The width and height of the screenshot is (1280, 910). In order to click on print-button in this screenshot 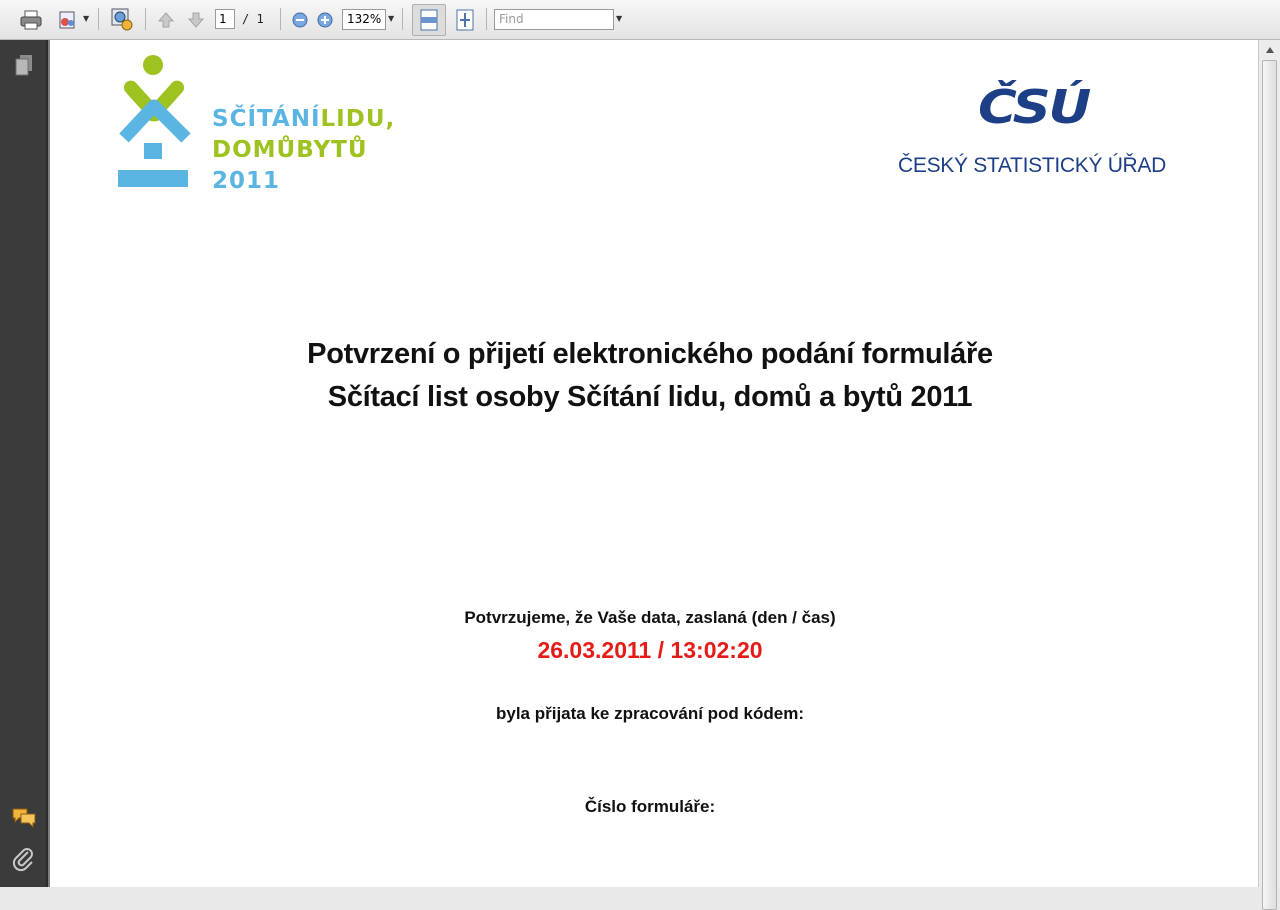, I will do `click(31, 20)`.